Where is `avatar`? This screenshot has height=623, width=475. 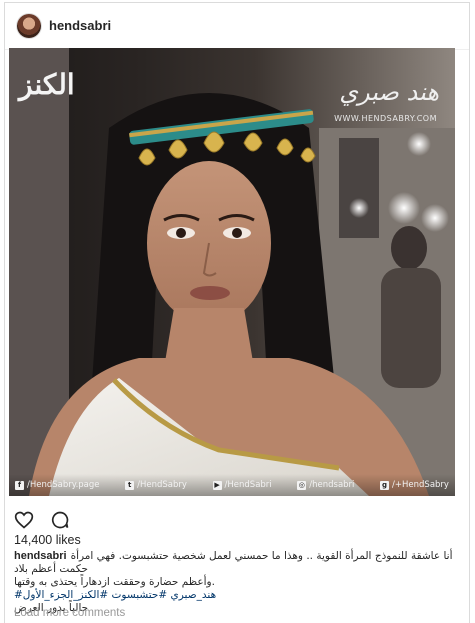
avatar is located at coordinates (29, 26).